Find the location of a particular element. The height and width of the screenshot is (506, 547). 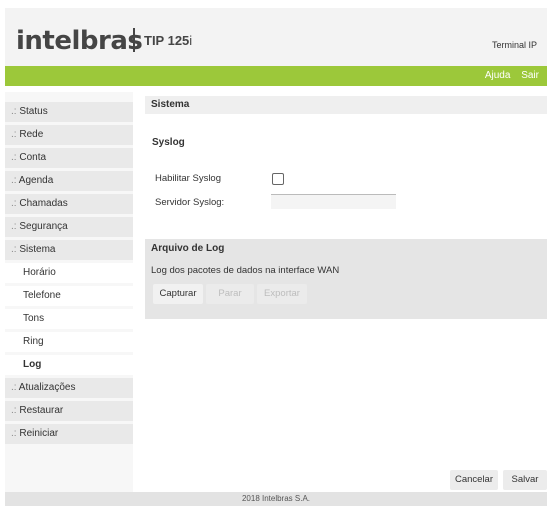

exit-link: Sair is located at coordinates (530, 75).